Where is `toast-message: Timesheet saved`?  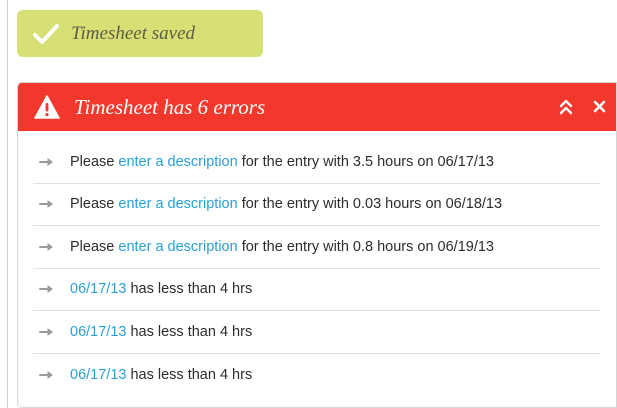
toast-message: Timesheet saved is located at coordinates (133, 33).